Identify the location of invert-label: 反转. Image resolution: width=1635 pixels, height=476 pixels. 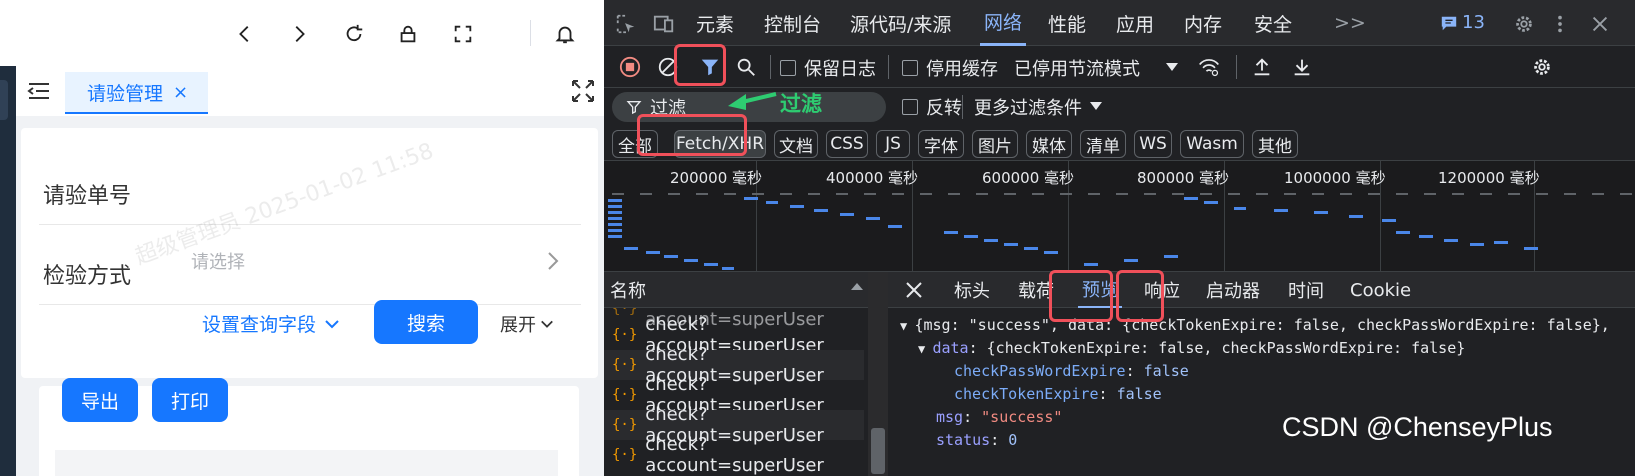
(944, 108).